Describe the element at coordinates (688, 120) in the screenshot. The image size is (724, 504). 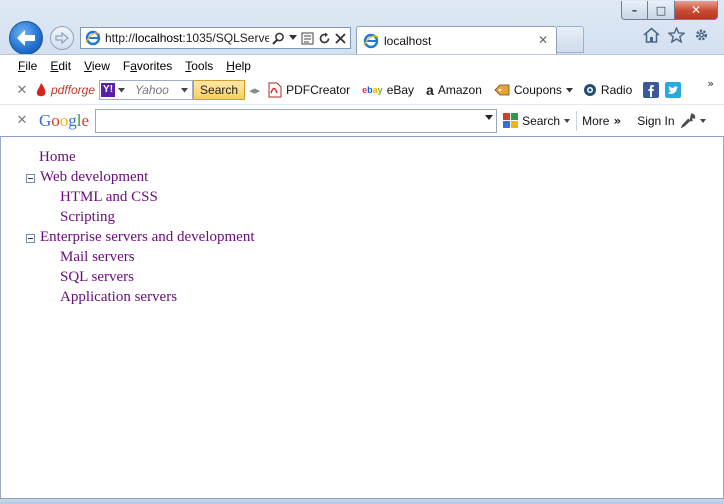
I see `wrench-icon` at that location.